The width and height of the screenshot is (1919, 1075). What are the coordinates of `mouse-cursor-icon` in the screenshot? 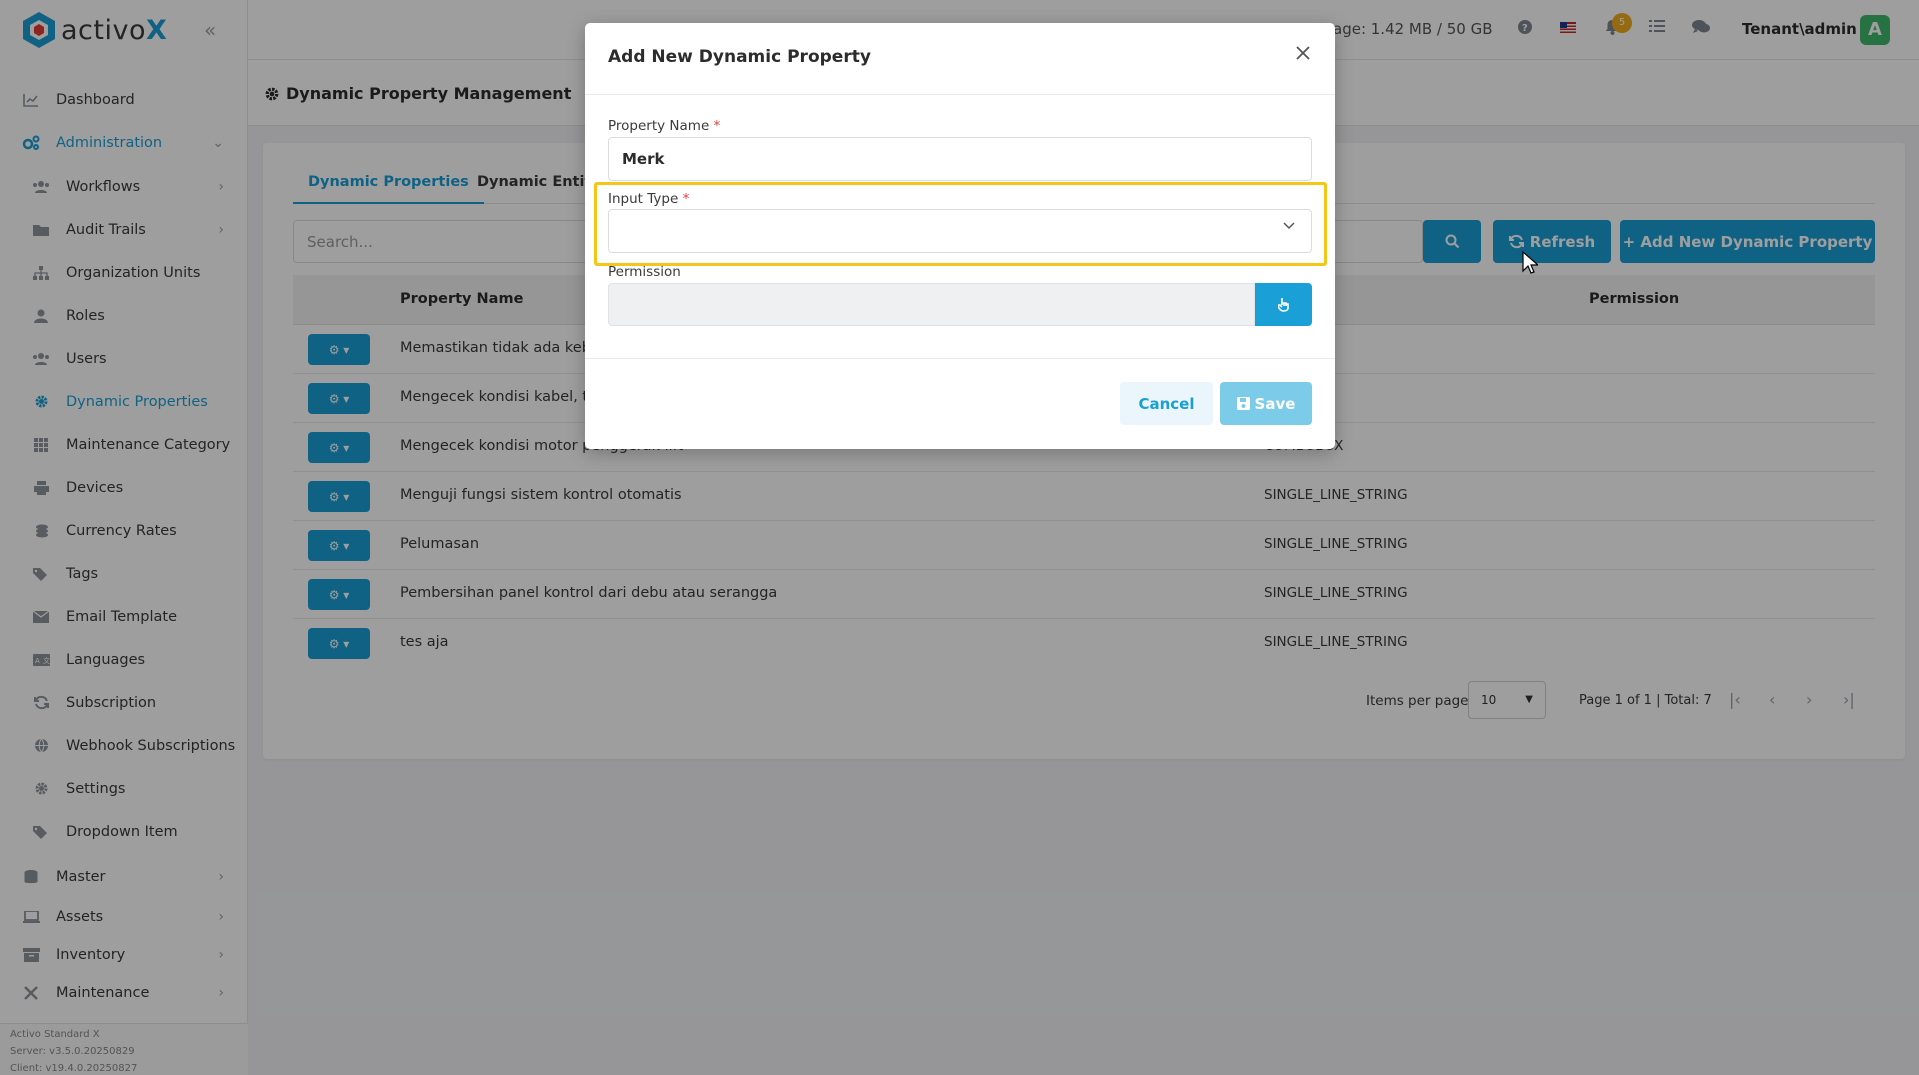 It's located at (1530, 263).